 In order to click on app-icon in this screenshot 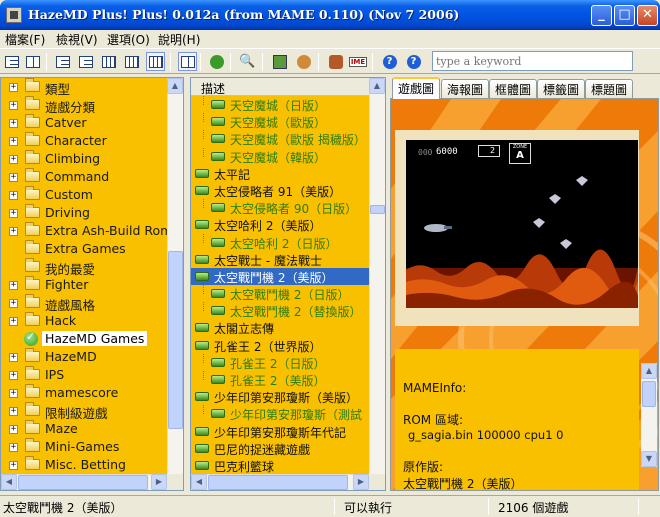, I will do `click(14, 15)`.